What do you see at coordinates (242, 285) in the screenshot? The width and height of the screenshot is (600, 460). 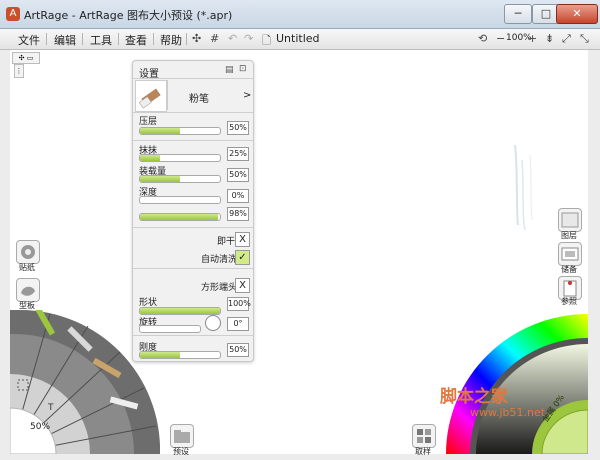 I see `square-tip-checkbox: X` at bounding box center [242, 285].